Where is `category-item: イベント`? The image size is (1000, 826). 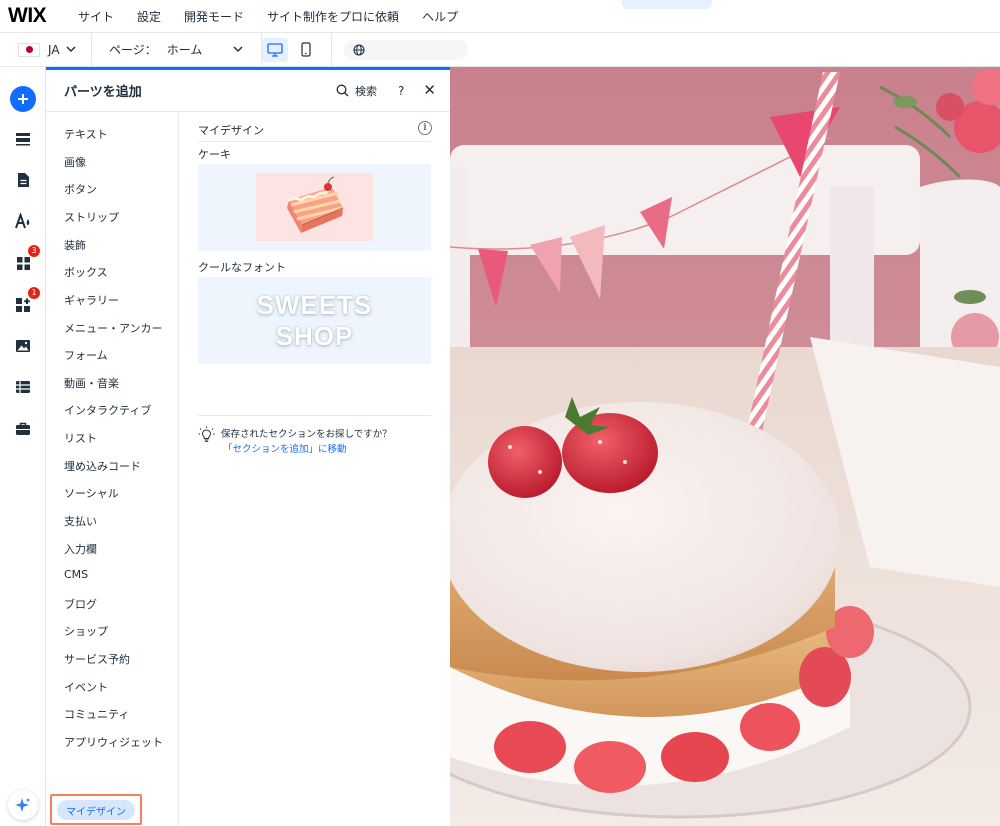
category-item: イベント is located at coordinates (86, 687).